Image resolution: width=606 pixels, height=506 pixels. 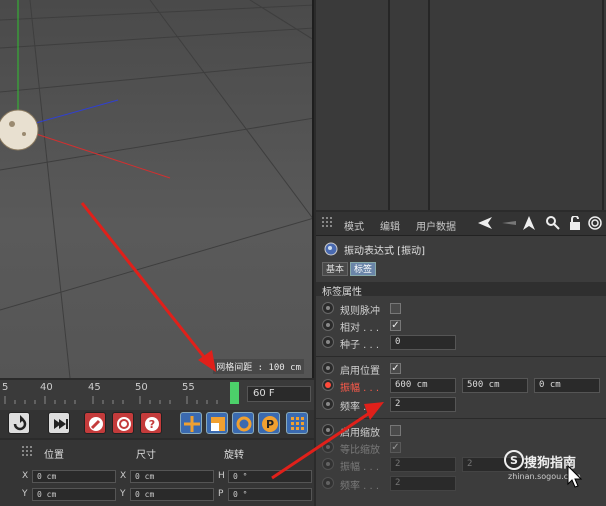 I want to click on section-title: 标签属性, so click(x=342, y=292).